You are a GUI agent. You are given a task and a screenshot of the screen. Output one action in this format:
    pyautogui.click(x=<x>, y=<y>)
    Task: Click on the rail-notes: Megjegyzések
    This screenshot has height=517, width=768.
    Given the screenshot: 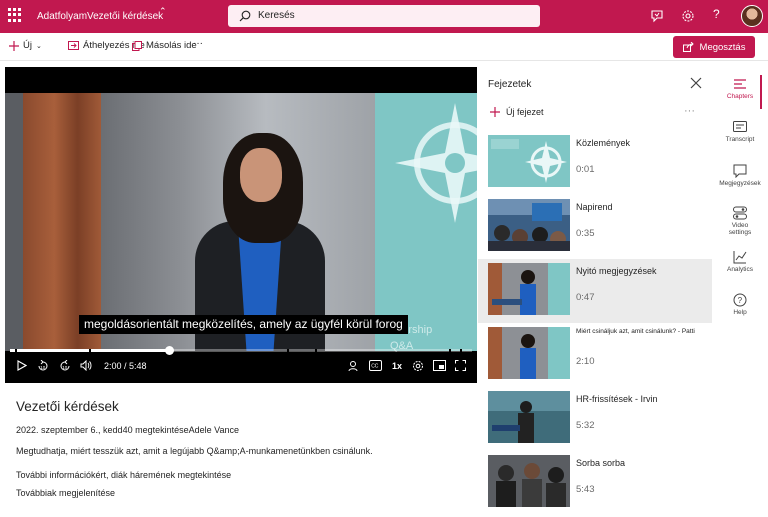 What is the action you would take?
    pyautogui.click(x=740, y=175)
    